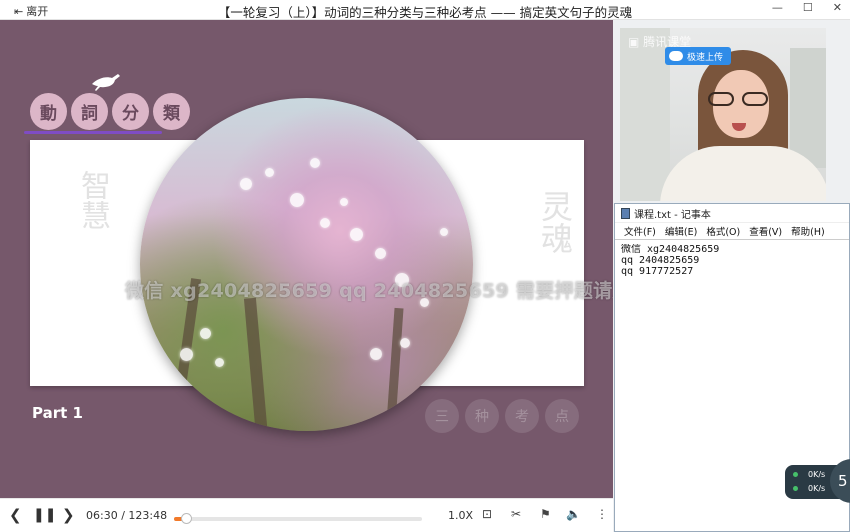 This screenshot has width=850, height=532. What do you see at coordinates (19, 11) in the screenshot?
I see `exit-icon: ⇤` at bounding box center [19, 11].